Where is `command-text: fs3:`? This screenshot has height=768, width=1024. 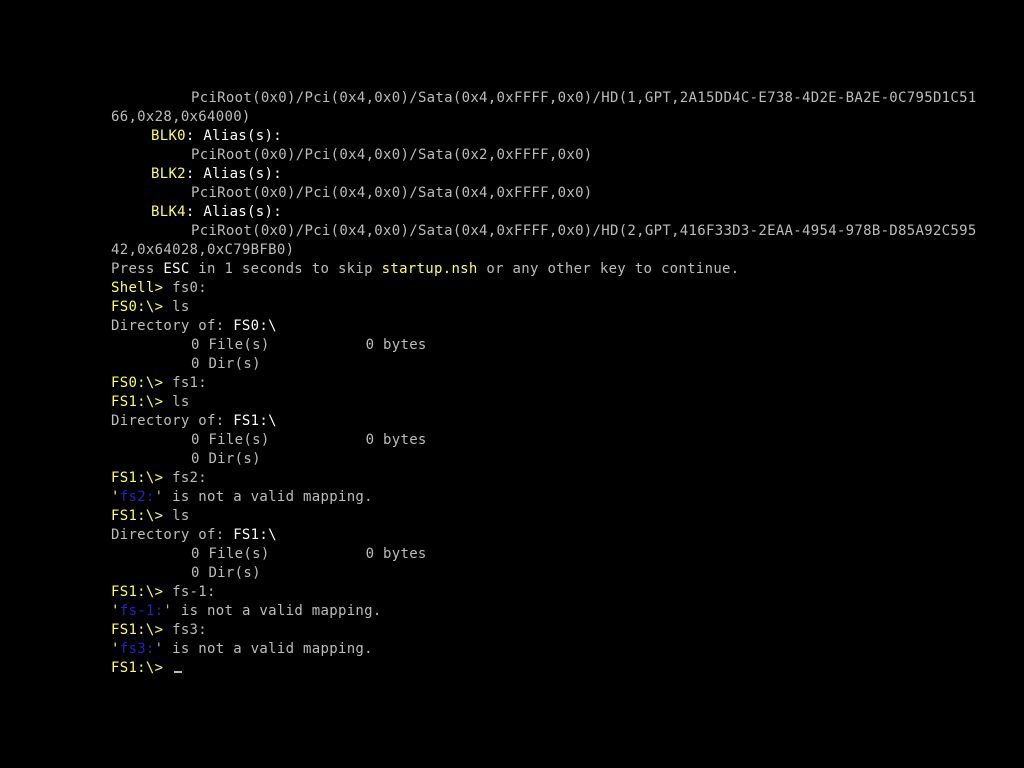
command-text: fs3: is located at coordinates (185, 630).